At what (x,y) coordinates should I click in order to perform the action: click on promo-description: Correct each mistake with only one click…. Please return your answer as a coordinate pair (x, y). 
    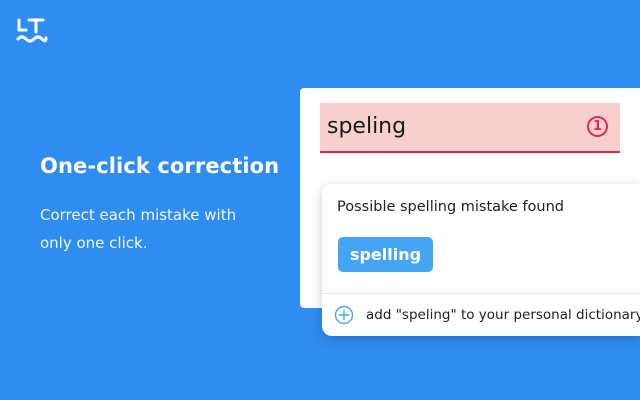
    Looking at the image, I should click on (138, 229).